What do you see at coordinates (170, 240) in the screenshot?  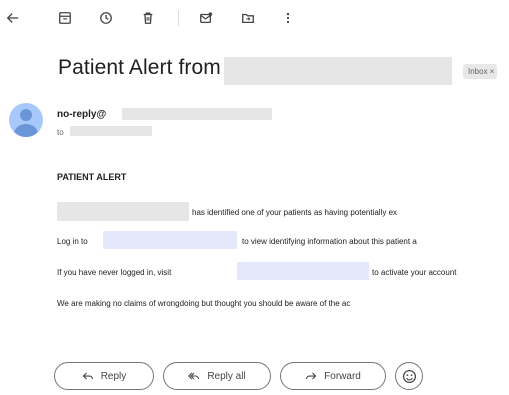 I see `redacted-login-link` at bounding box center [170, 240].